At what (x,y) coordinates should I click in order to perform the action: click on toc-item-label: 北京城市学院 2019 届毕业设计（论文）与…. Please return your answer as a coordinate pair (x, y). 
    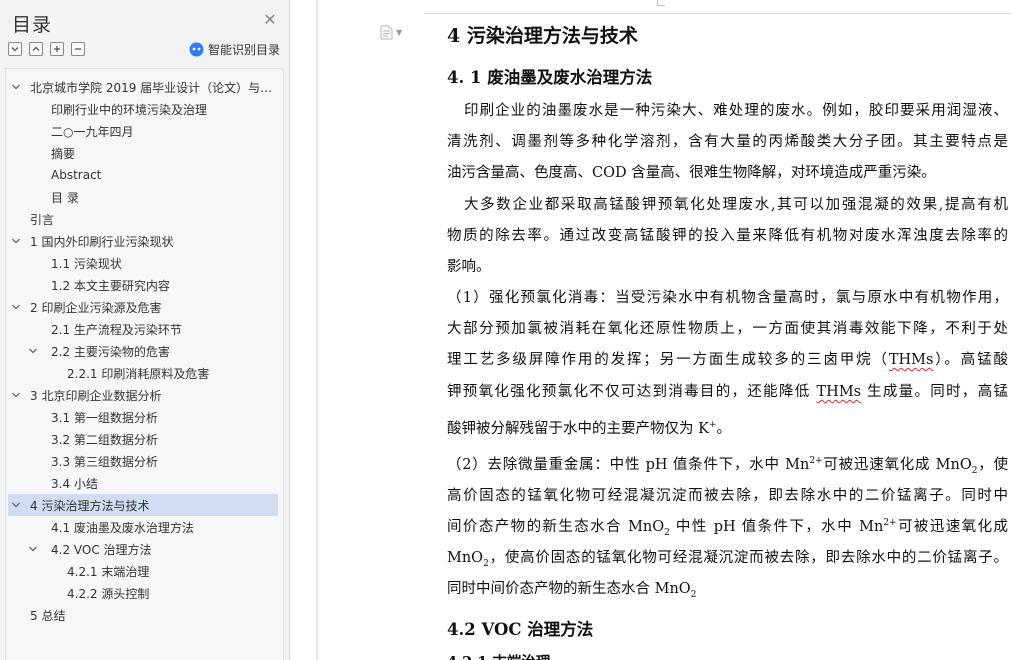
    Looking at the image, I should click on (151, 87).